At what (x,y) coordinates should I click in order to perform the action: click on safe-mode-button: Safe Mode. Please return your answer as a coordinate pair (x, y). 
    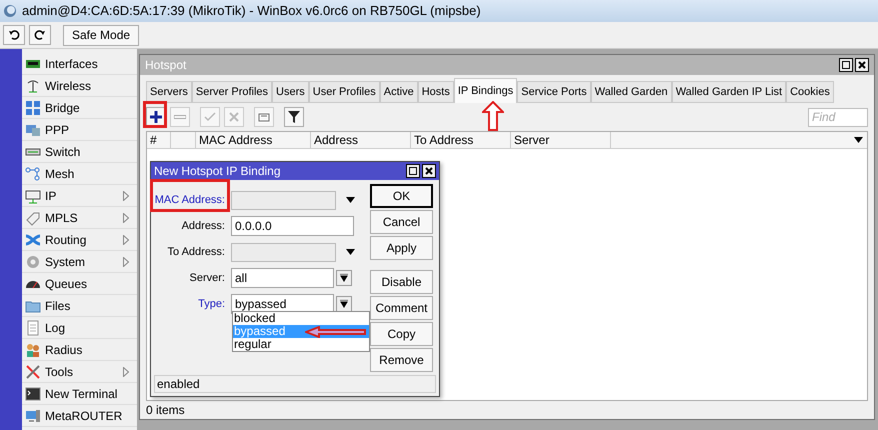
    Looking at the image, I should click on (101, 35).